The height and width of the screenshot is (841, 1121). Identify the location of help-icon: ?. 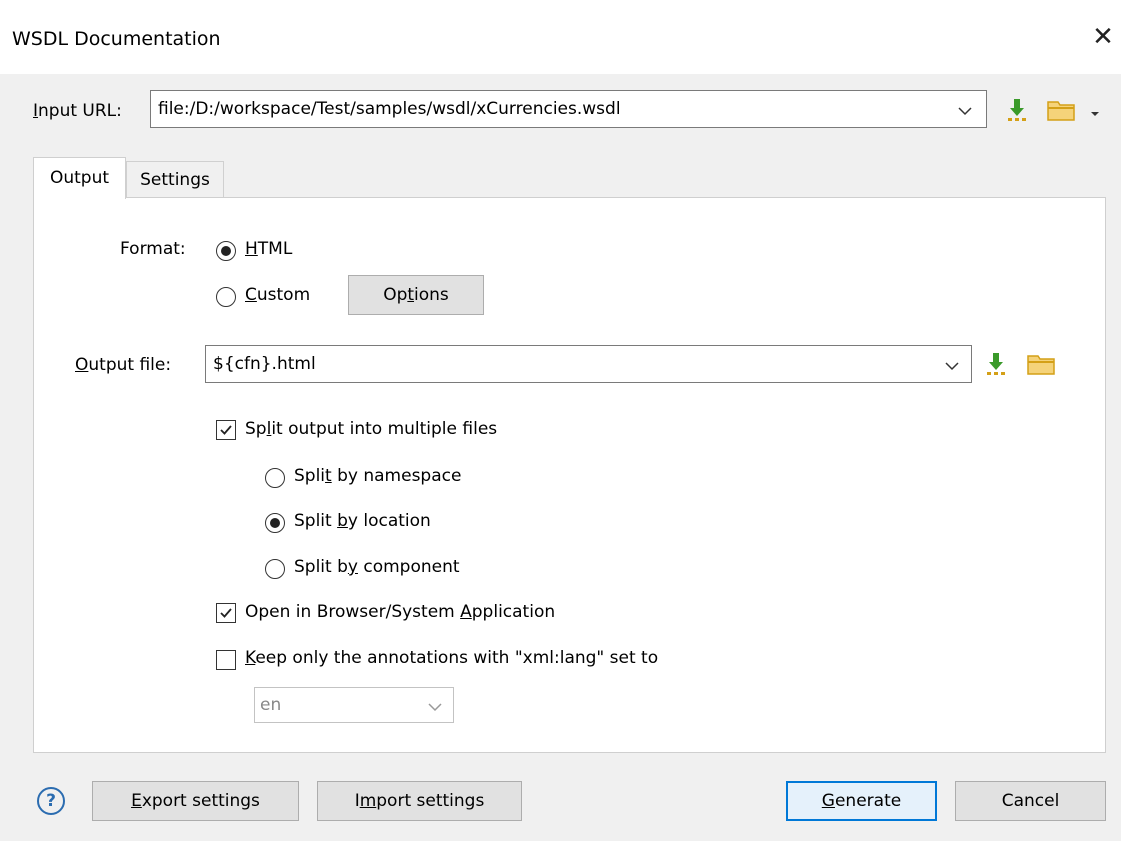
(51, 801).